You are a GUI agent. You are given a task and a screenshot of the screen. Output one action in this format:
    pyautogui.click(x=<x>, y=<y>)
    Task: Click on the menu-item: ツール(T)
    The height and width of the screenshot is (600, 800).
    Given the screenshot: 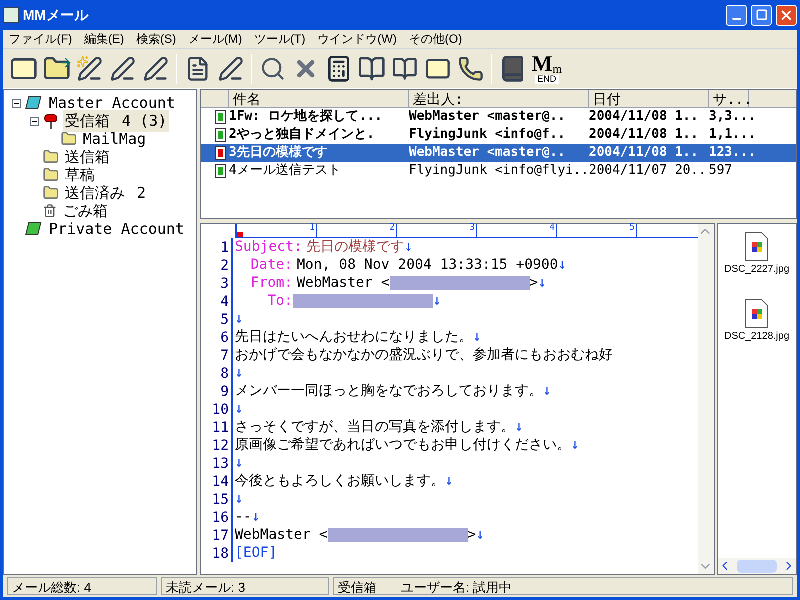 What is the action you would take?
    pyautogui.click(x=280, y=39)
    